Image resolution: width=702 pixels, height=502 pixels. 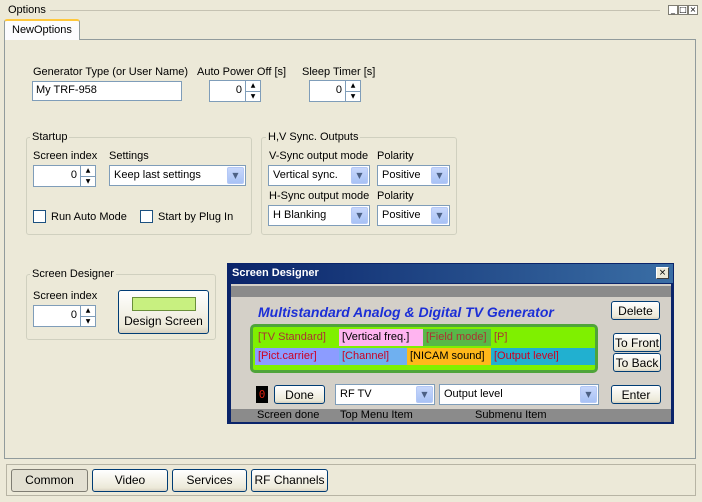 What do you see at coordinates (449, 356) in the screenshot?
I see `cell-nicam-sound: [NICAM sound]` at bounding box center [449, 356].